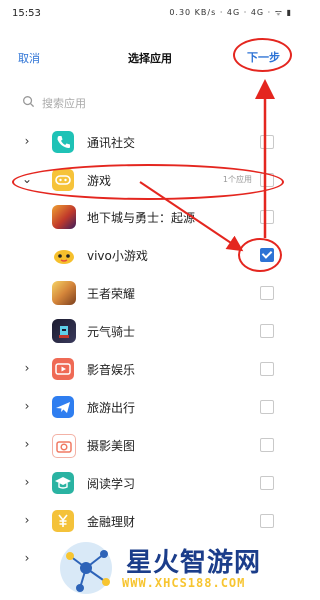  I want to click on watermark-text: 星火智游网, so click(194, 563).